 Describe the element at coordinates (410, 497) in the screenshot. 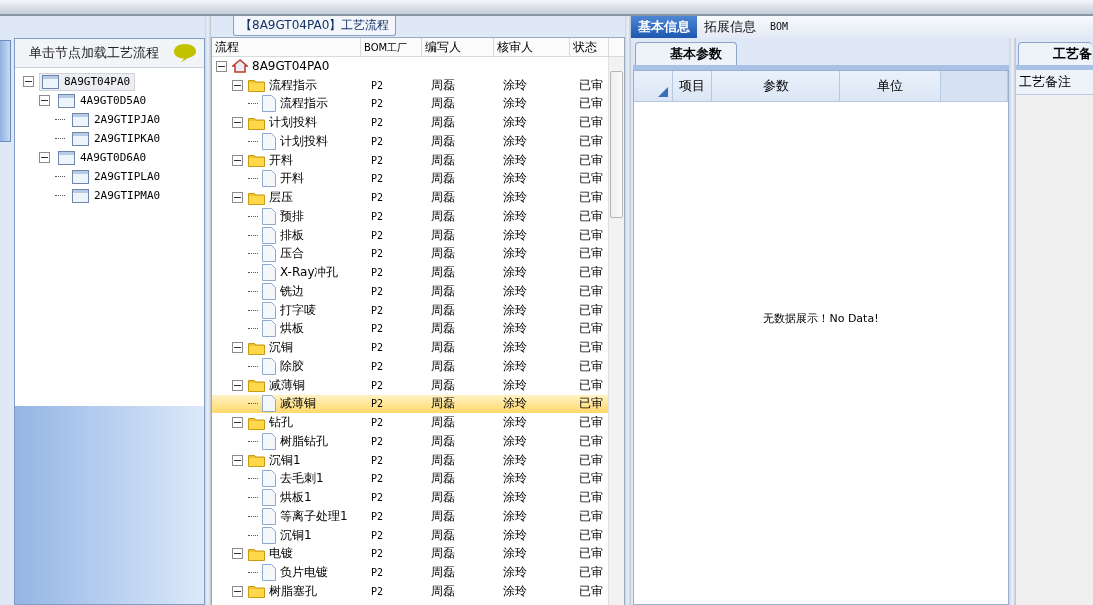

I see `table-row: 烘板1 P2 周磊 涂玲 已审` at that location.